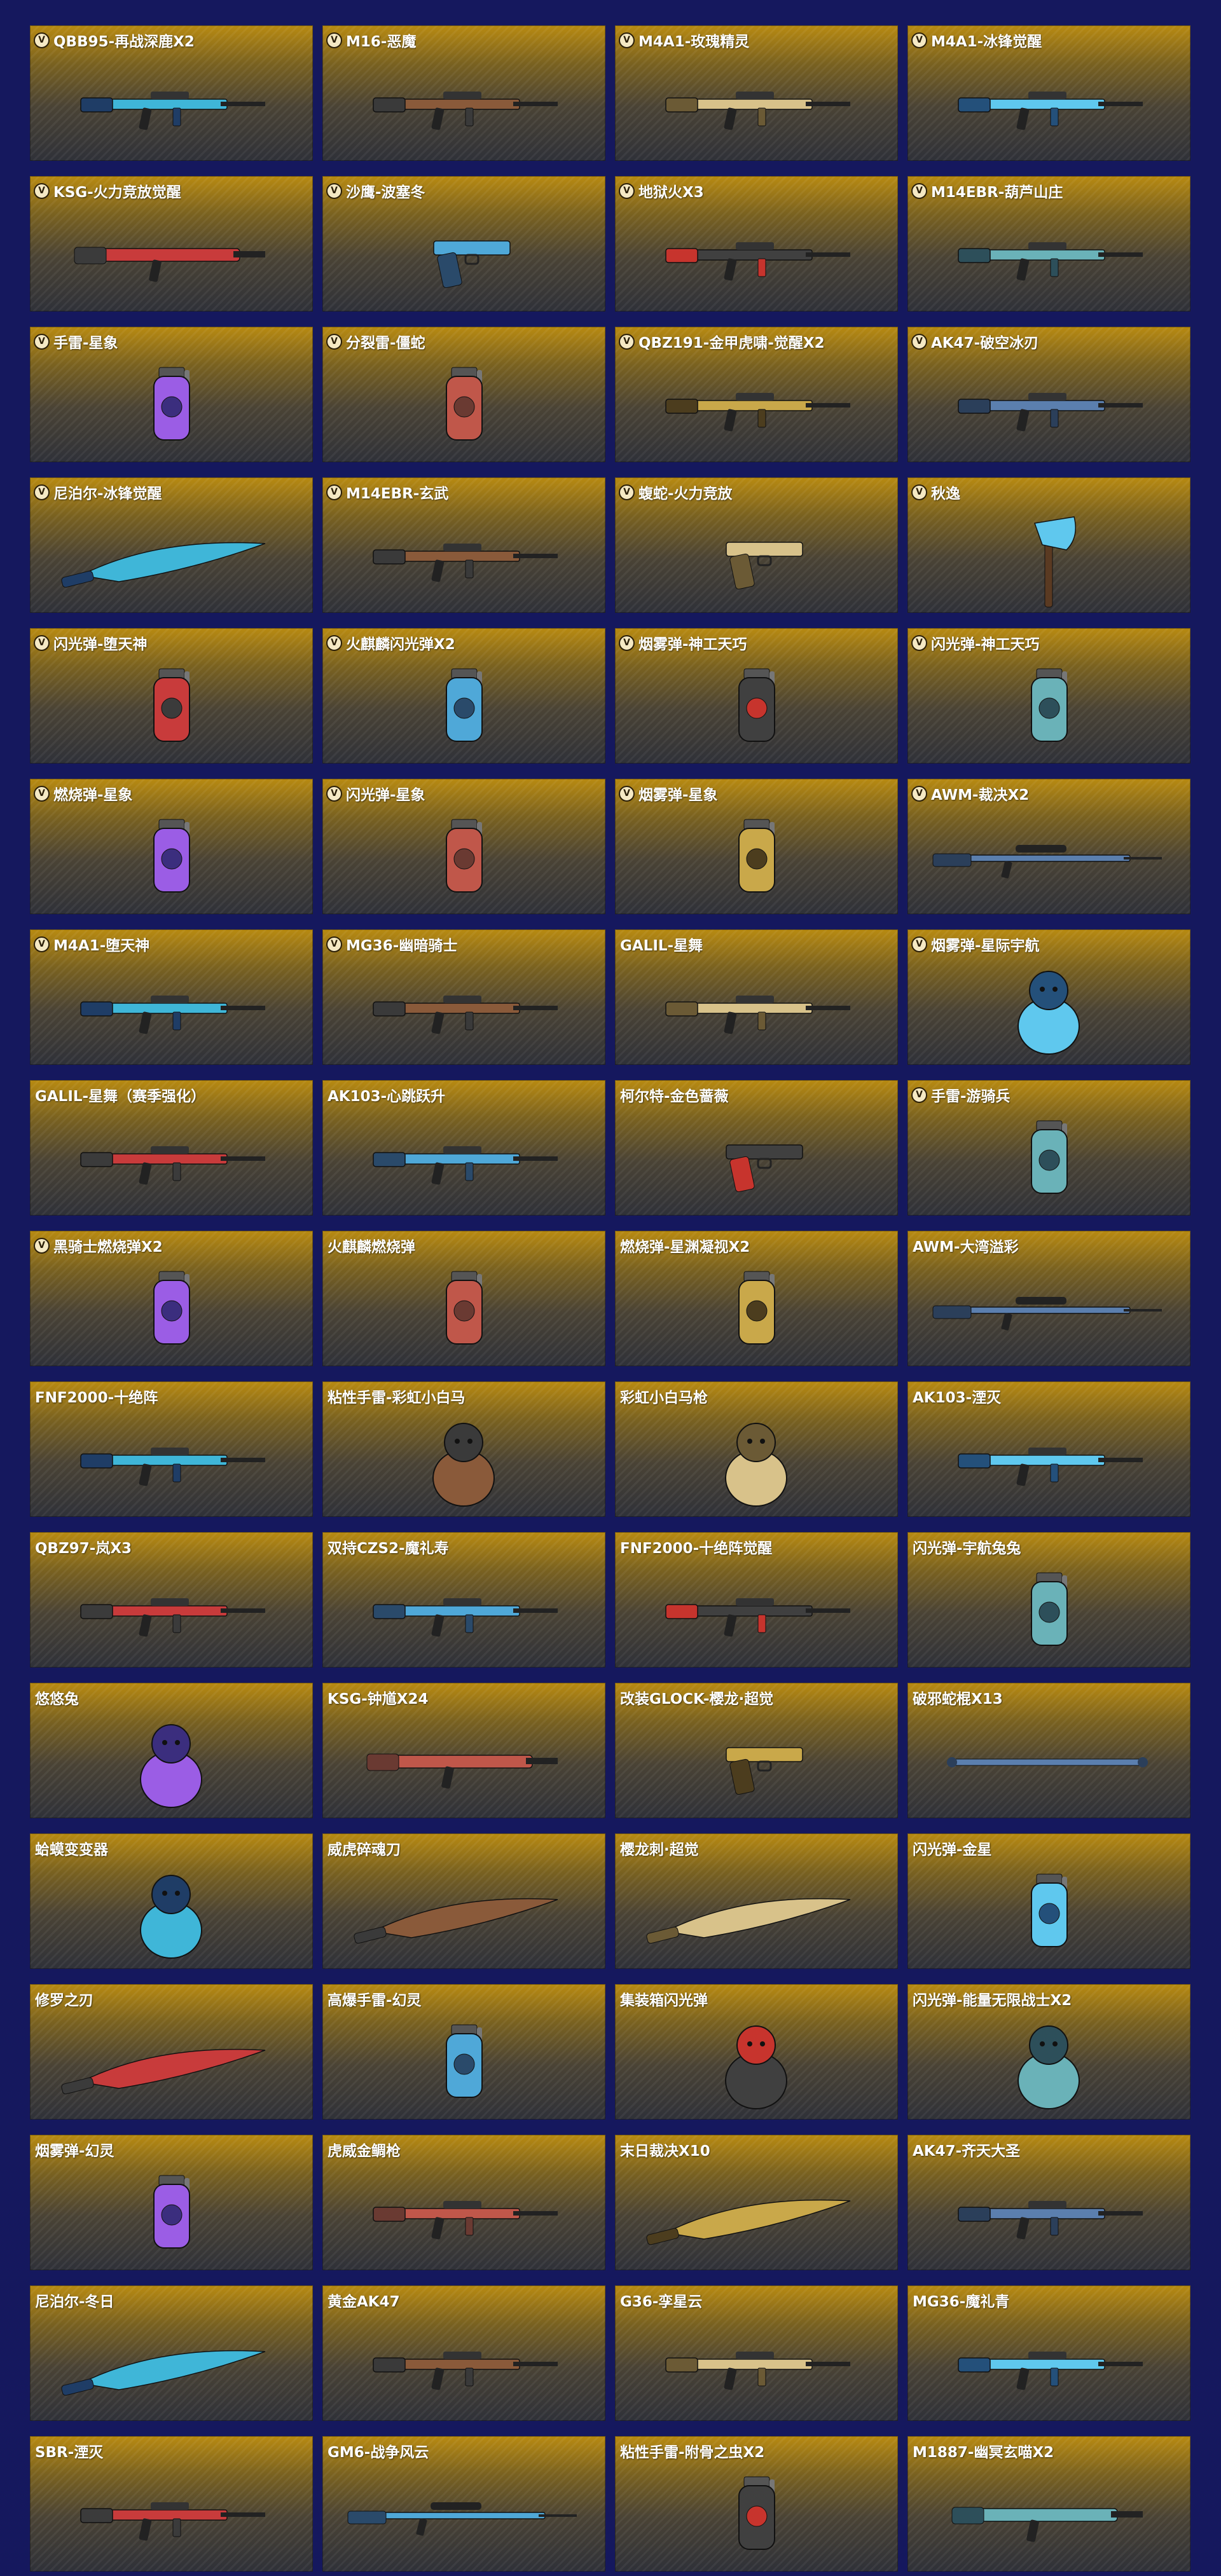  Describe the element at coordinates (674, 1096) in the screenshot. I see `item-name: 柯尔特-金色蔷薇` at that location.